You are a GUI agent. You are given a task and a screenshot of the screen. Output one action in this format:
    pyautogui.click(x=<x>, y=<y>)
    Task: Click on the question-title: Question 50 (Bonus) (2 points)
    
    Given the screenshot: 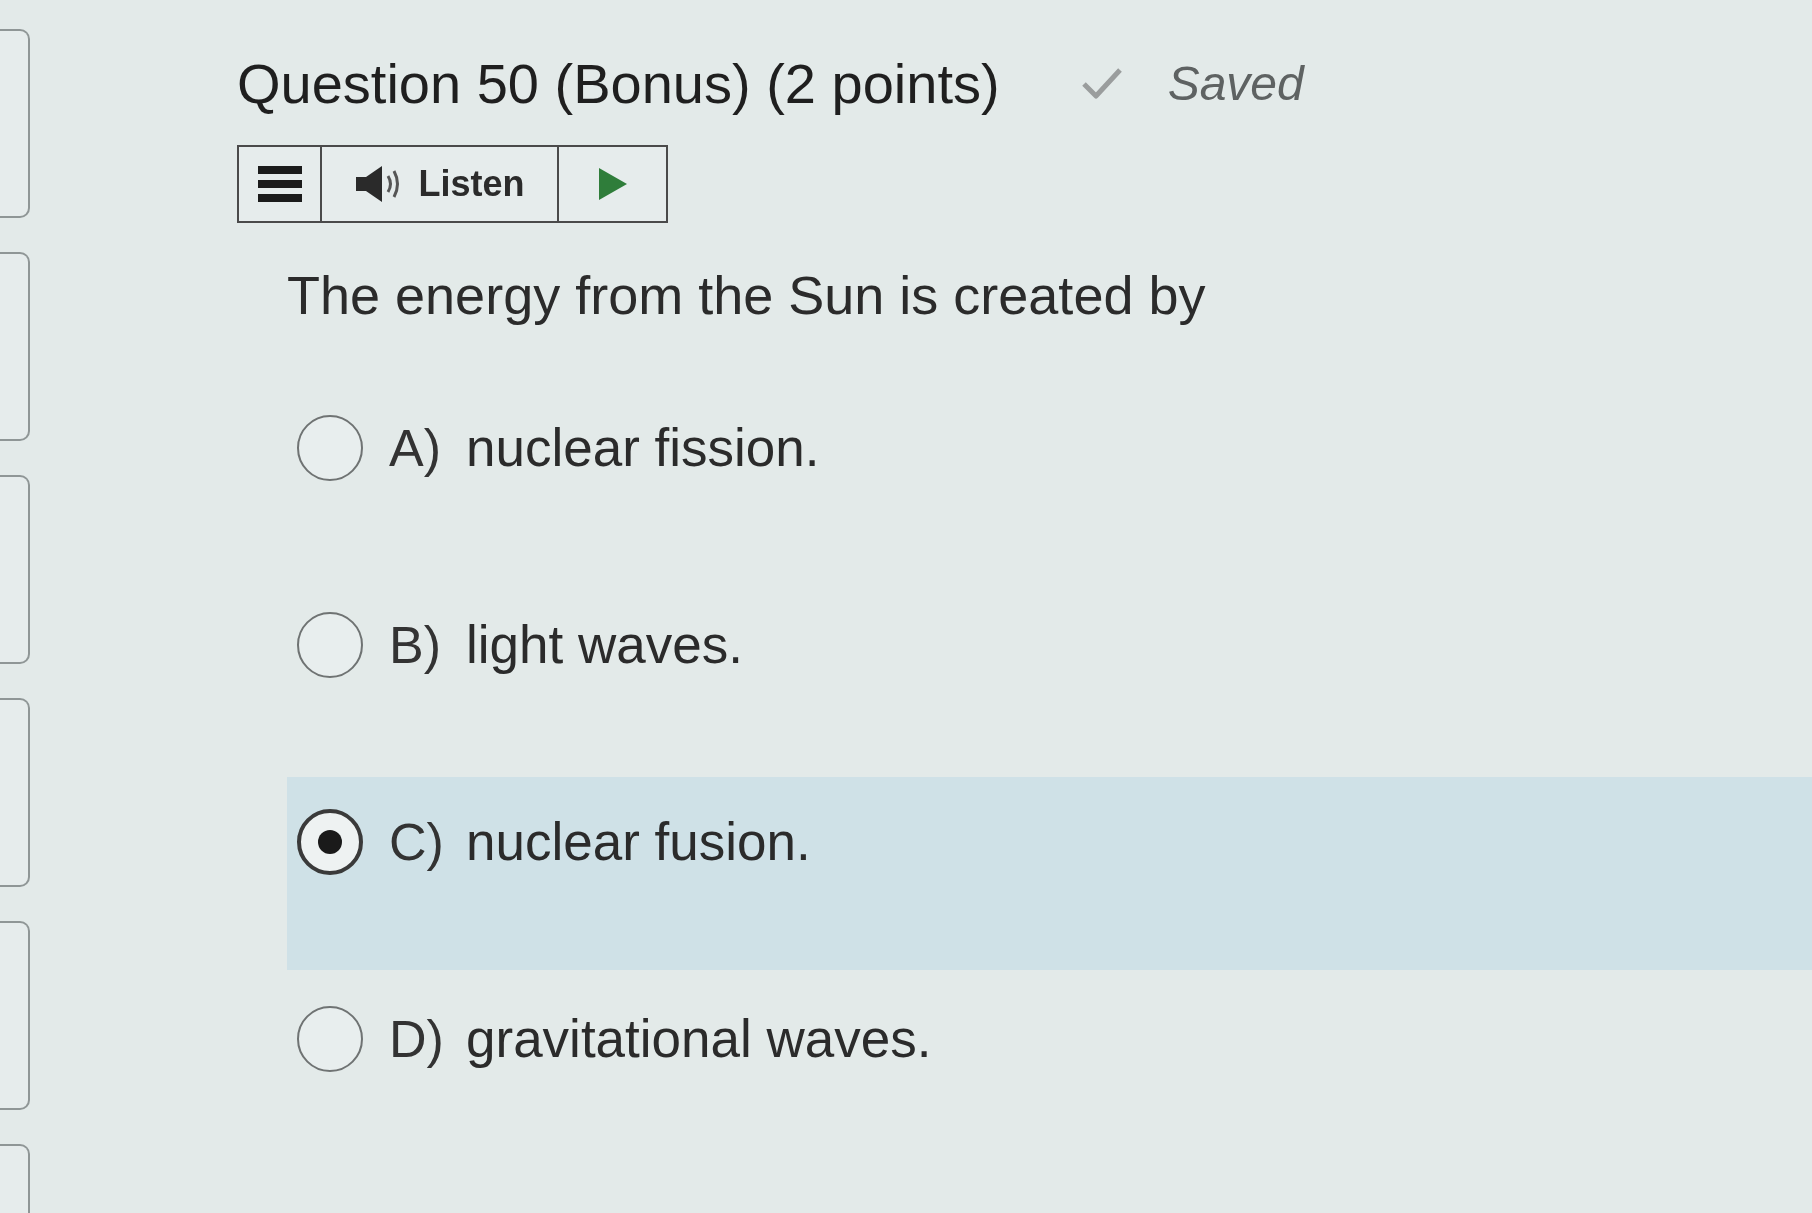 What is the action you would take?
    pyautogui.click(x=618, y=83)
    